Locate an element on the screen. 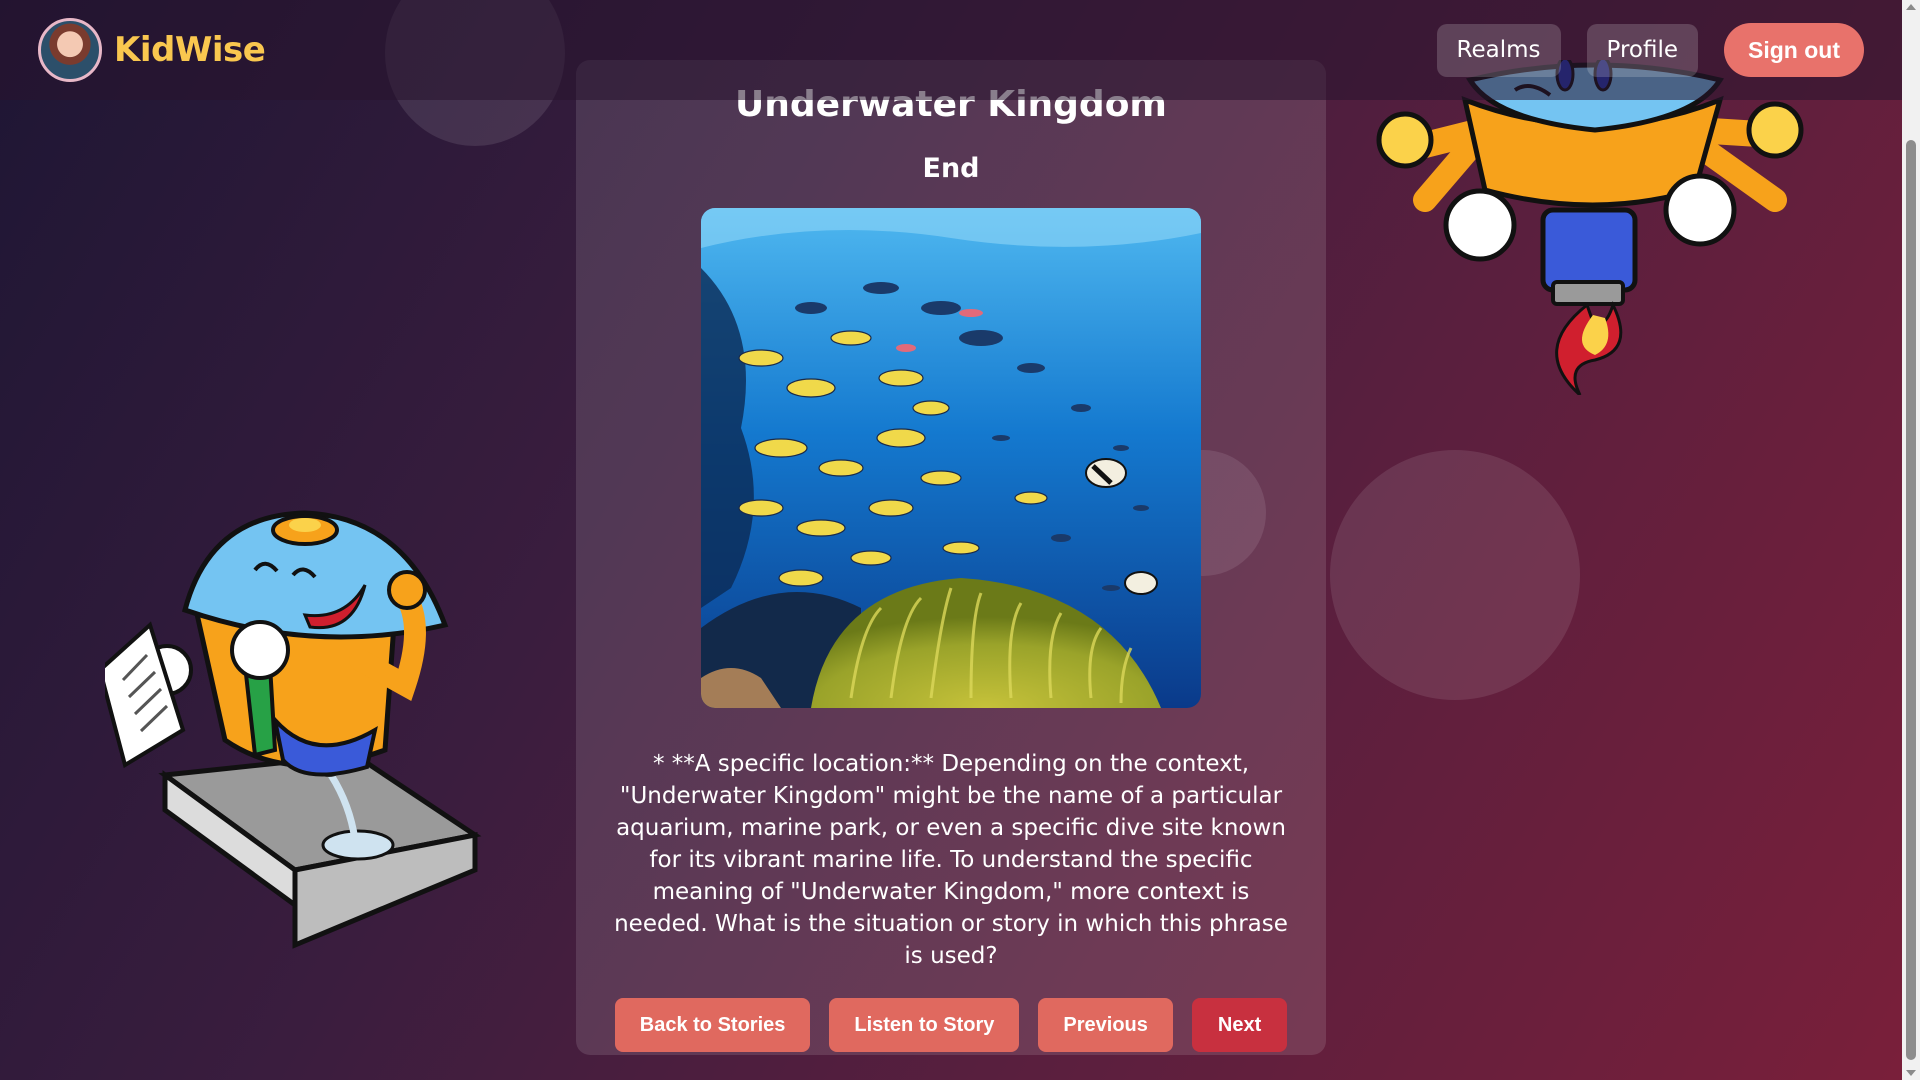 This screenshot has width=1920, height=1080. page-scrollbar is located at coordinates (1911, 540).